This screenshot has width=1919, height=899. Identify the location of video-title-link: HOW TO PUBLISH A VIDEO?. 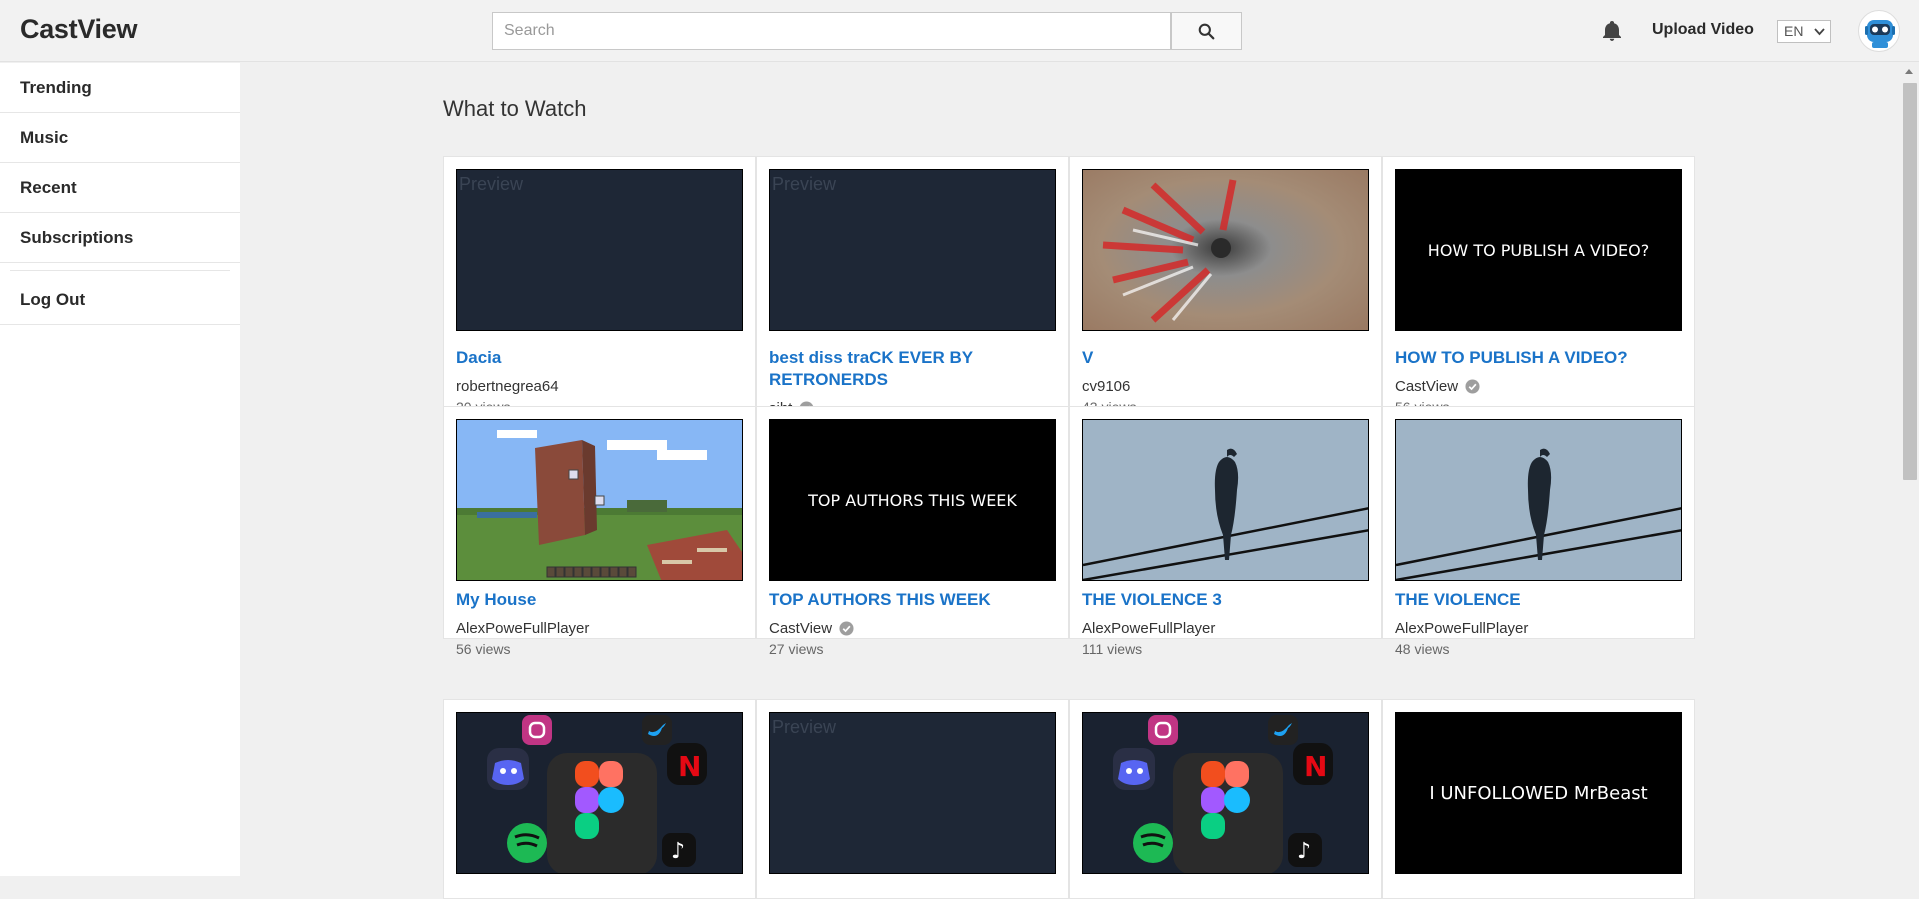
(1540, 358).